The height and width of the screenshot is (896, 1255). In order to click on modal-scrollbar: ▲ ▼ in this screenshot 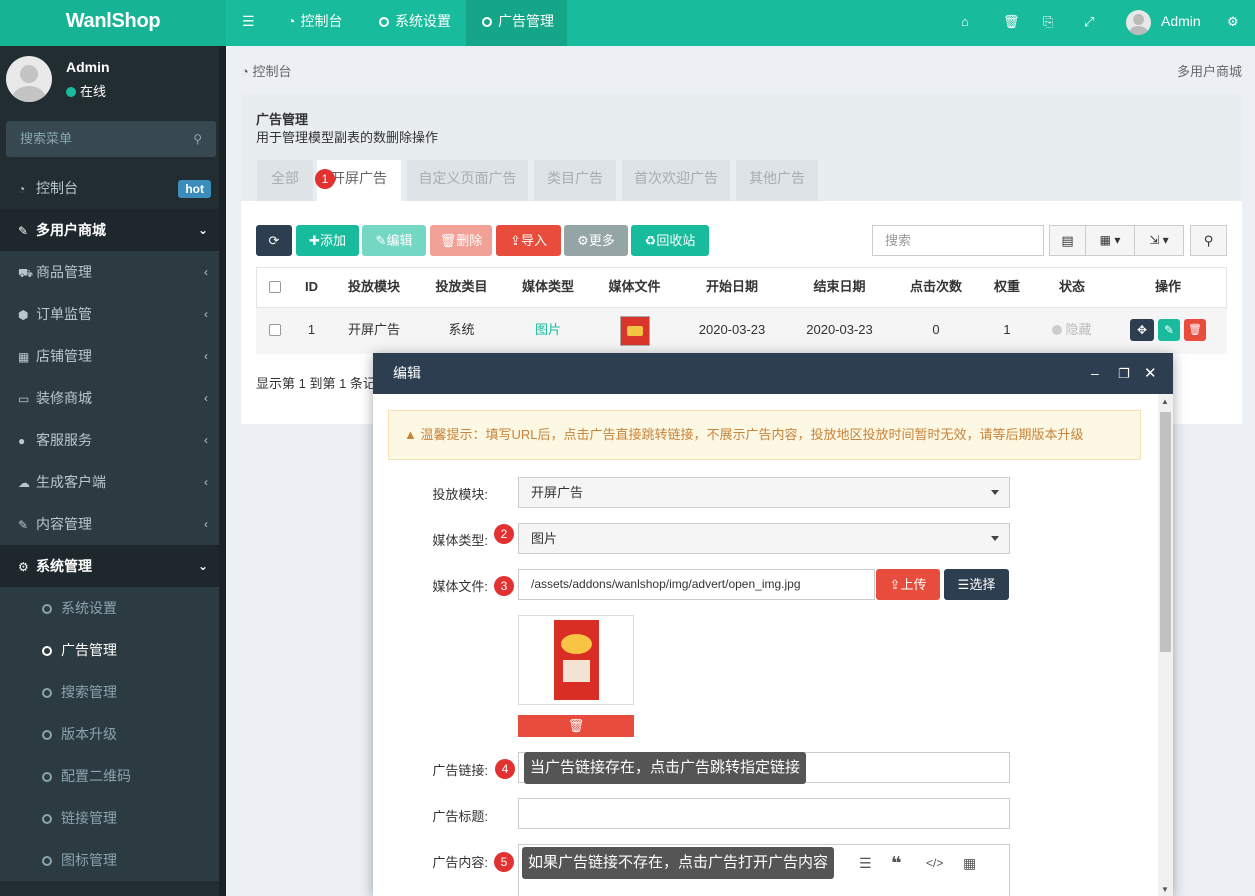, I will do `click(1165, 645)`.